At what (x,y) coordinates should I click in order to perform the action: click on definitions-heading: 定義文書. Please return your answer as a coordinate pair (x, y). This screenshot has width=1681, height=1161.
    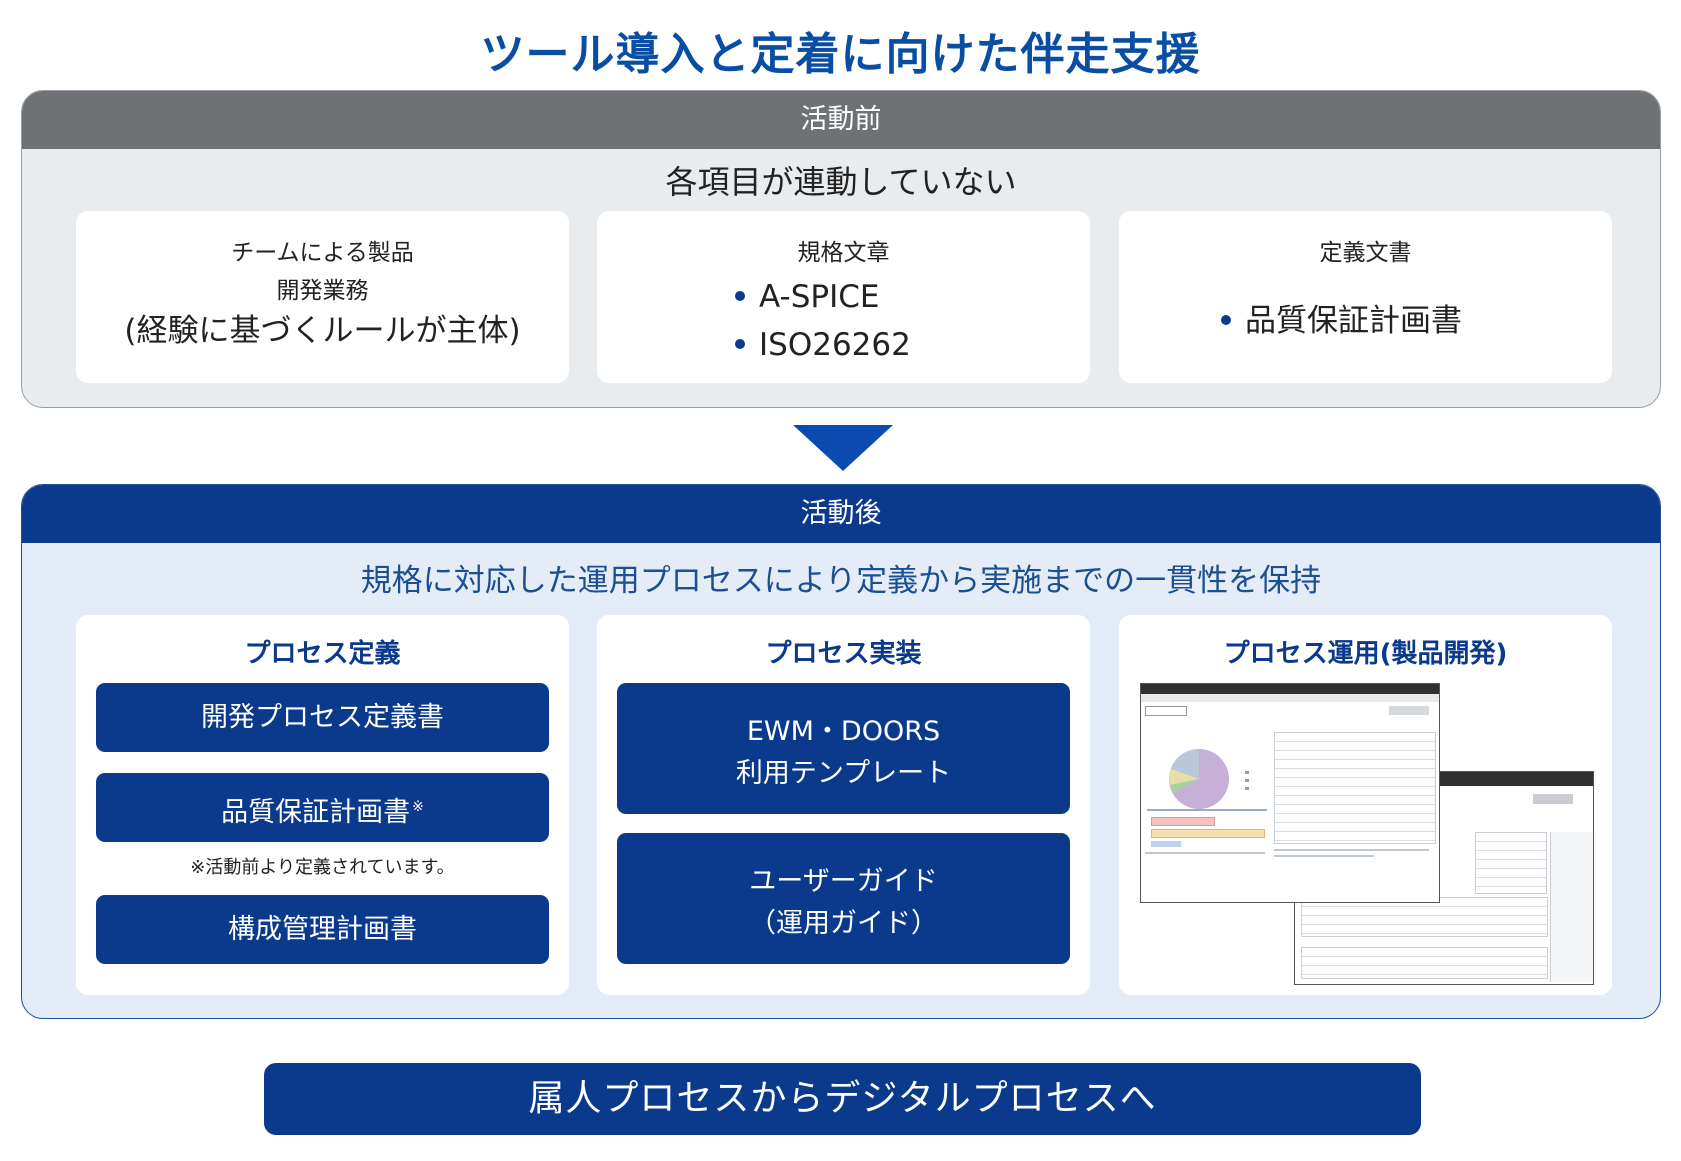
    Looking at the image, I should click on (1365, 253).